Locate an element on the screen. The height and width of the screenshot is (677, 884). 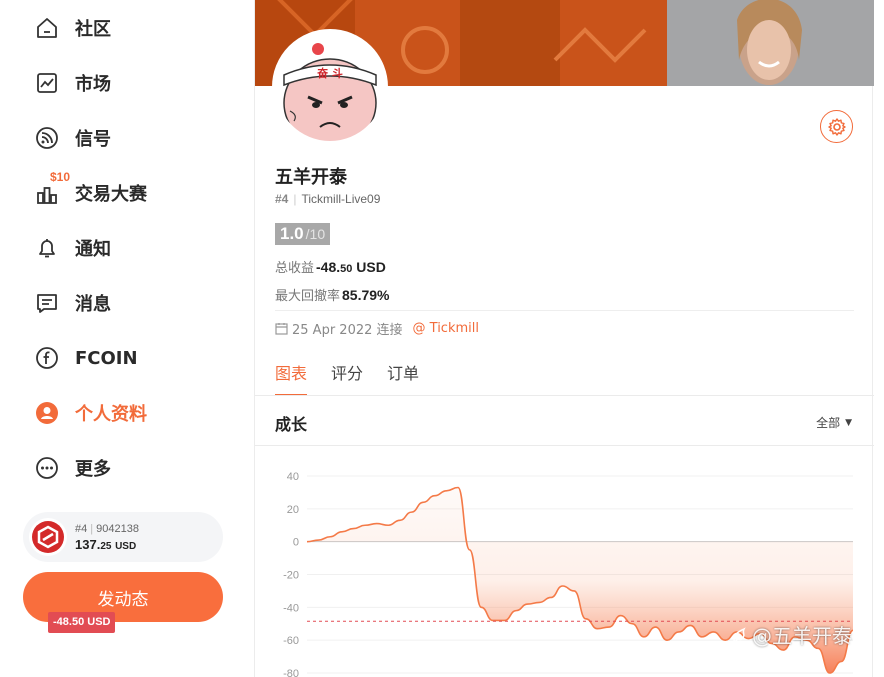
sidebar-item-community: 社区 is located at coordinates (72, 28).